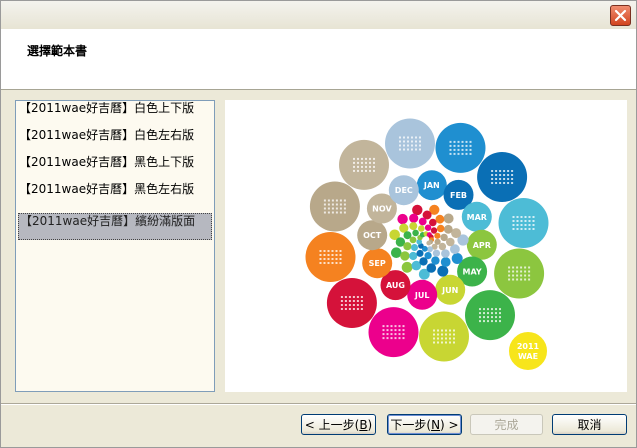  What do you see at coordinates (363, 424) in the screenshot?
I see `back-button-accesskey: B` at bounding box center [363, 424].